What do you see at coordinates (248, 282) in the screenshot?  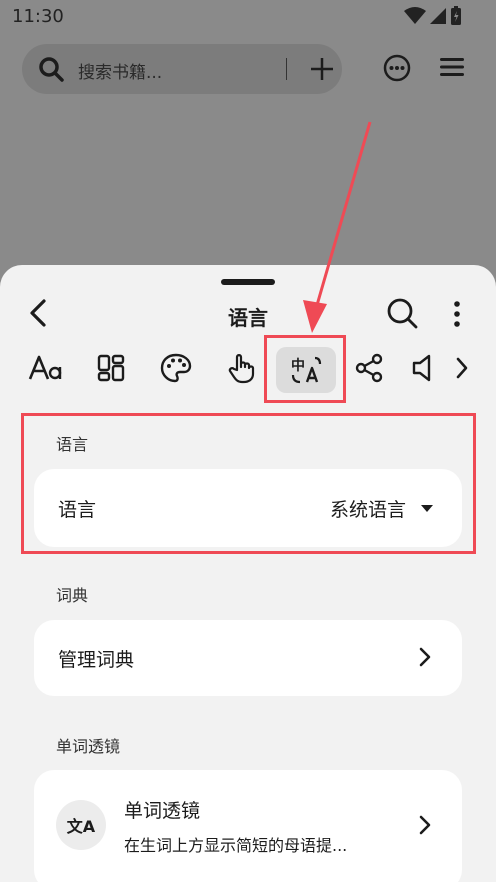 I see `drag-handle` at bounding box center [248, 282].